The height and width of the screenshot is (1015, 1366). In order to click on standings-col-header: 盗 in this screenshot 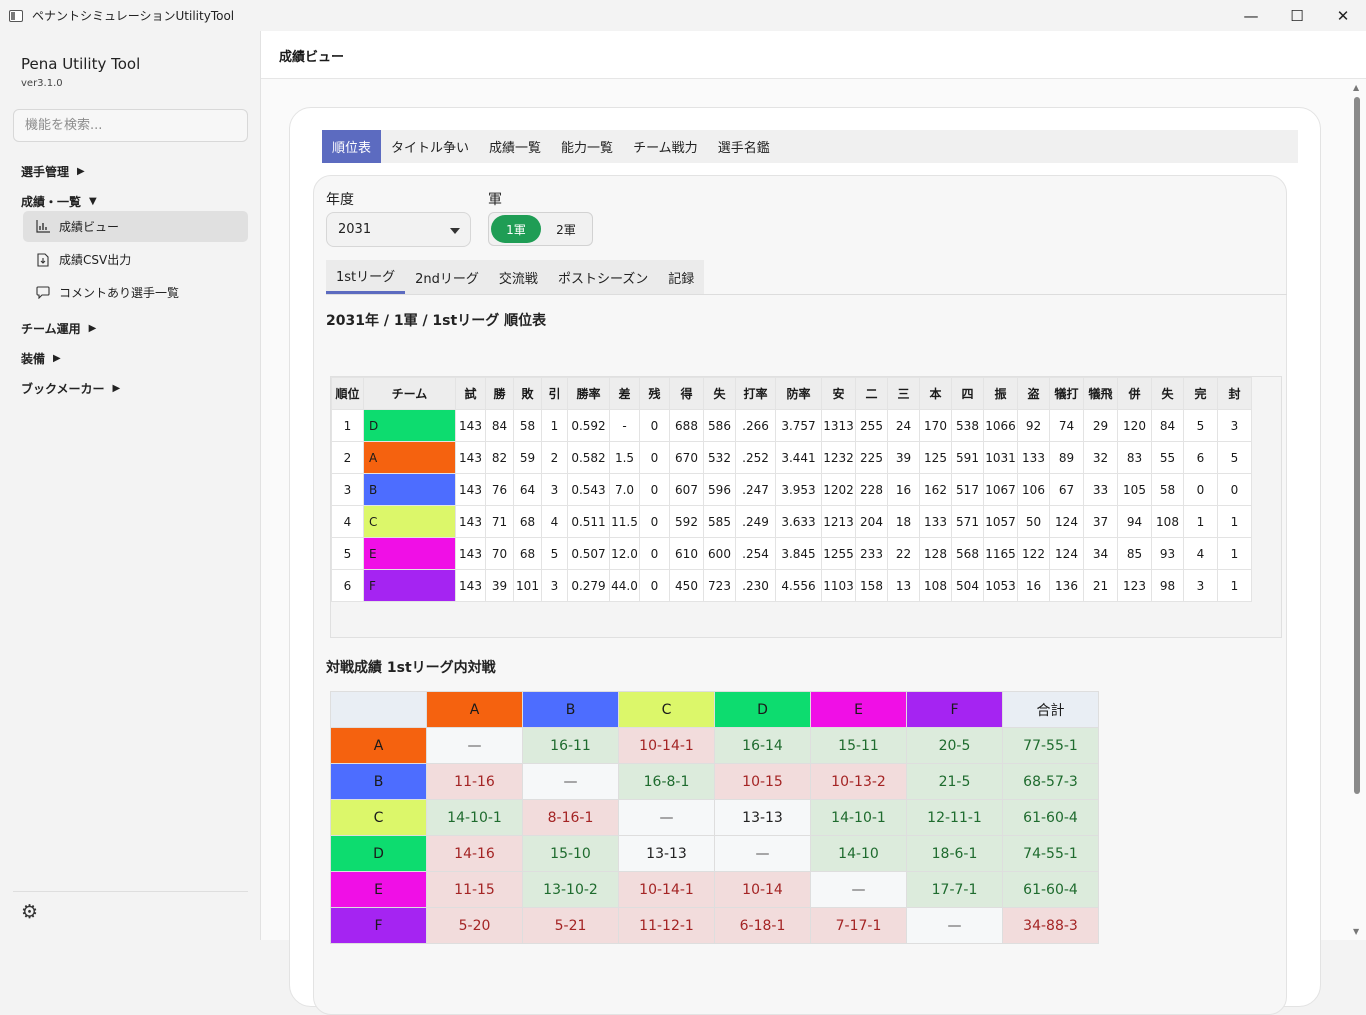, I will do `click(1033, 393)`.